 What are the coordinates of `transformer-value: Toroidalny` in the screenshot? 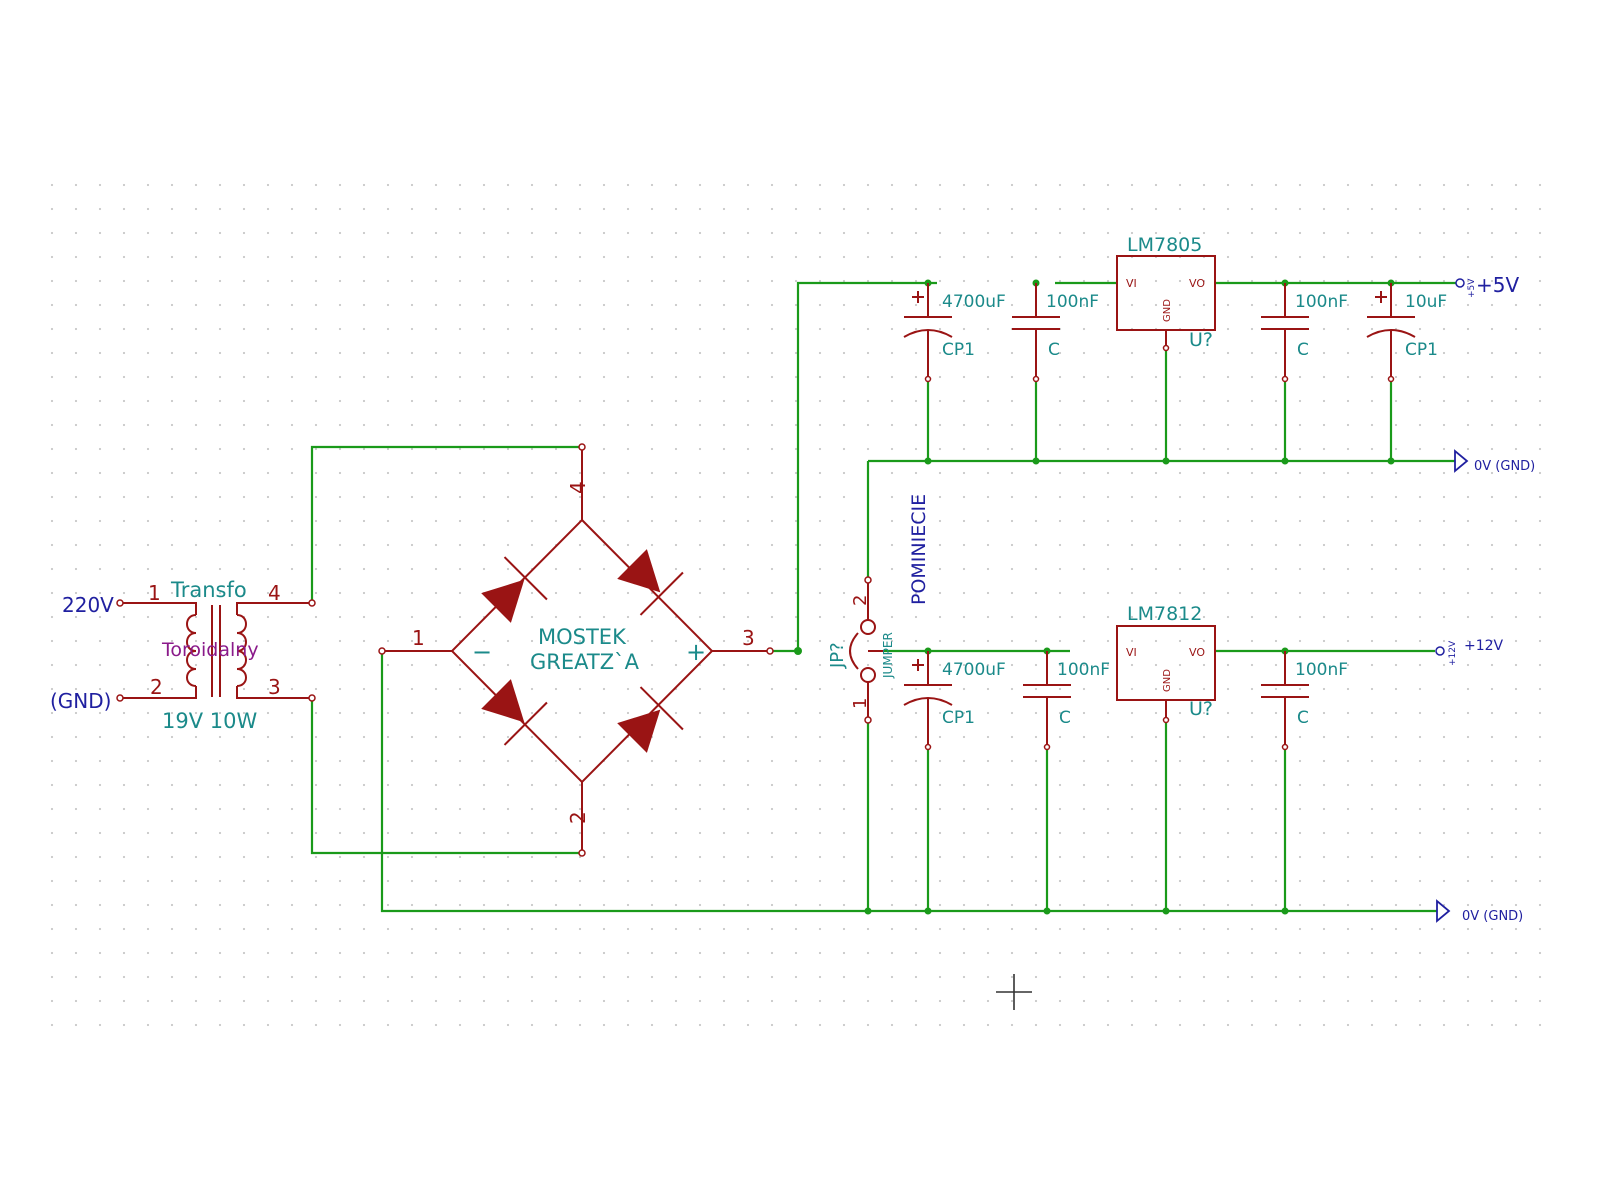 It's located at (210, 650).